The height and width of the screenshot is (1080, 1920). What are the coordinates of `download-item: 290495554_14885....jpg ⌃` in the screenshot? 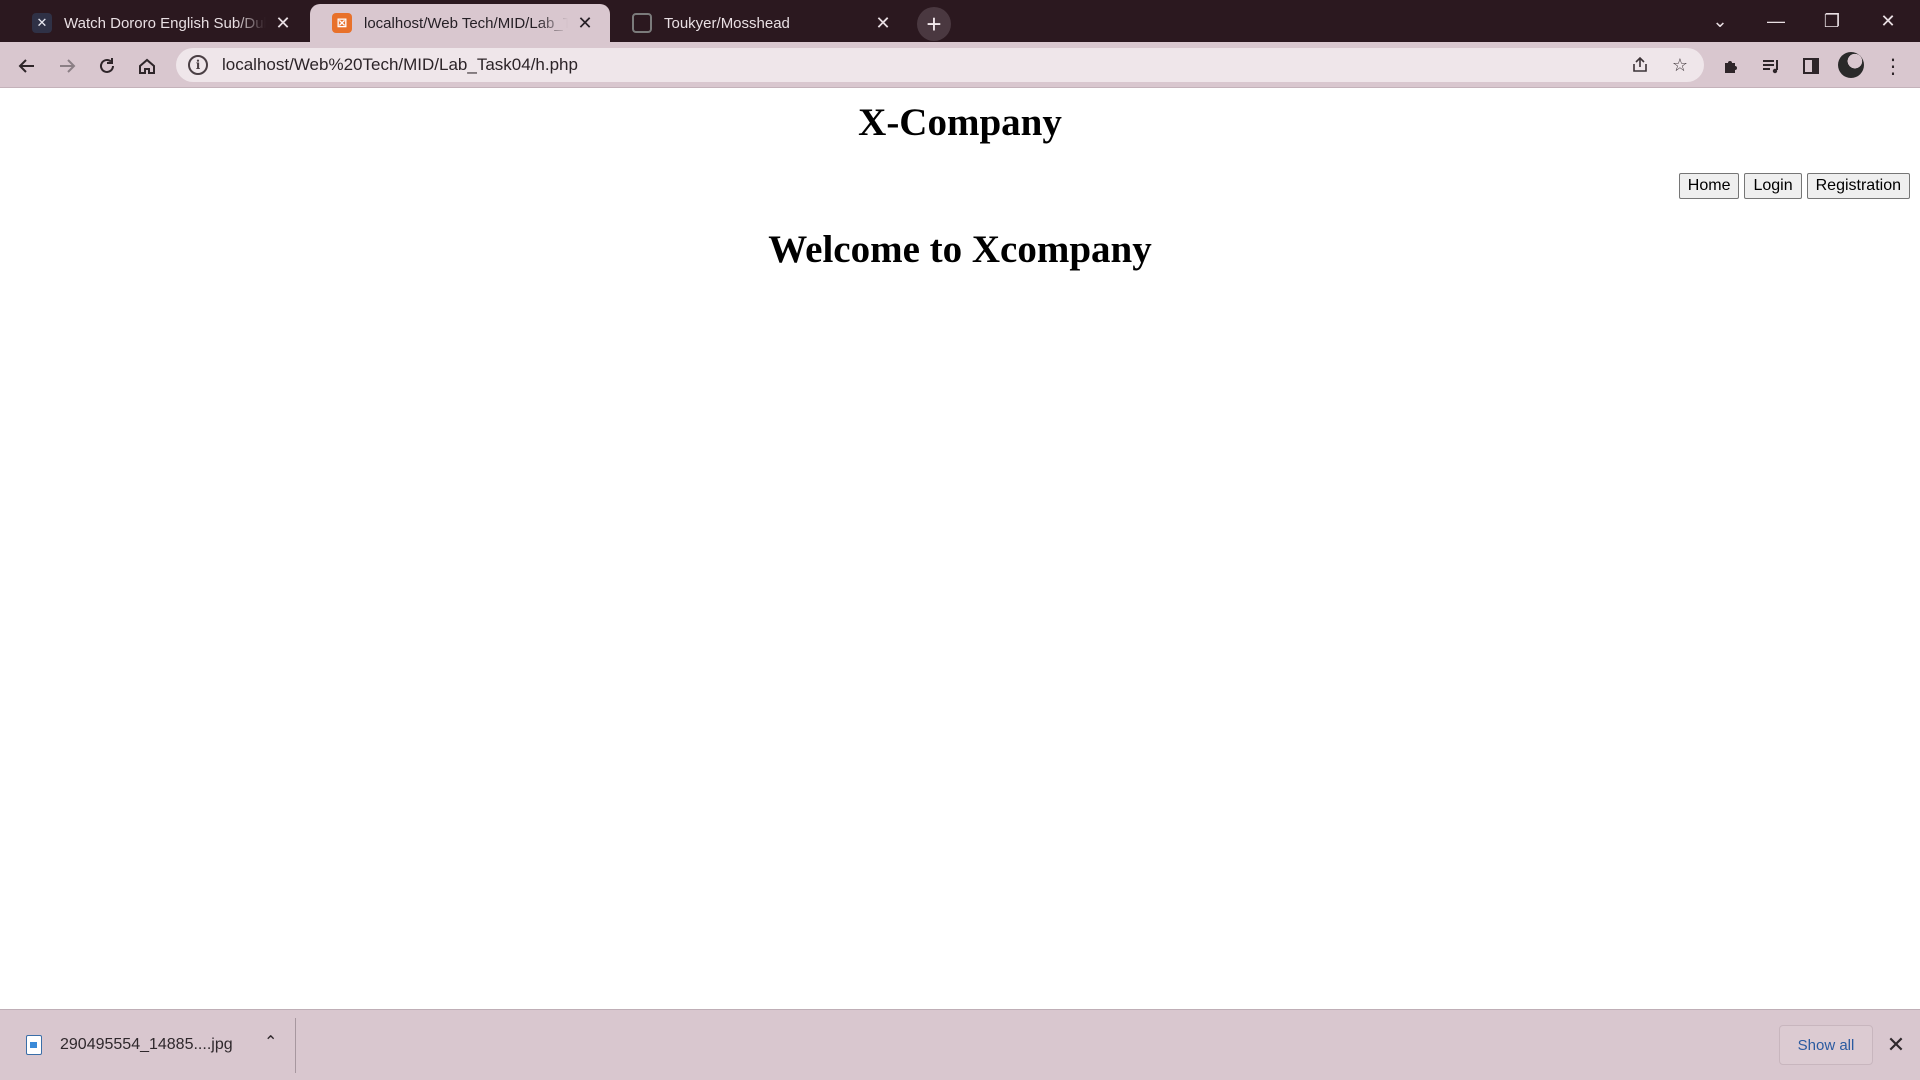 It's located at (150, 1045).